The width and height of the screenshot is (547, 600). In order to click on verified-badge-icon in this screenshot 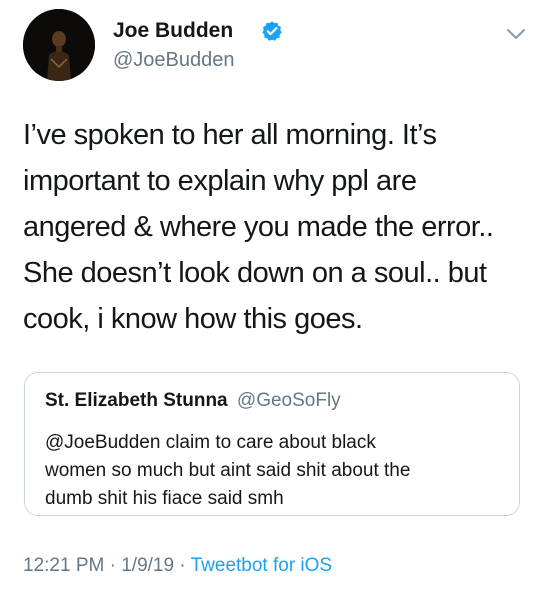, I will do `click(272, 31)`.